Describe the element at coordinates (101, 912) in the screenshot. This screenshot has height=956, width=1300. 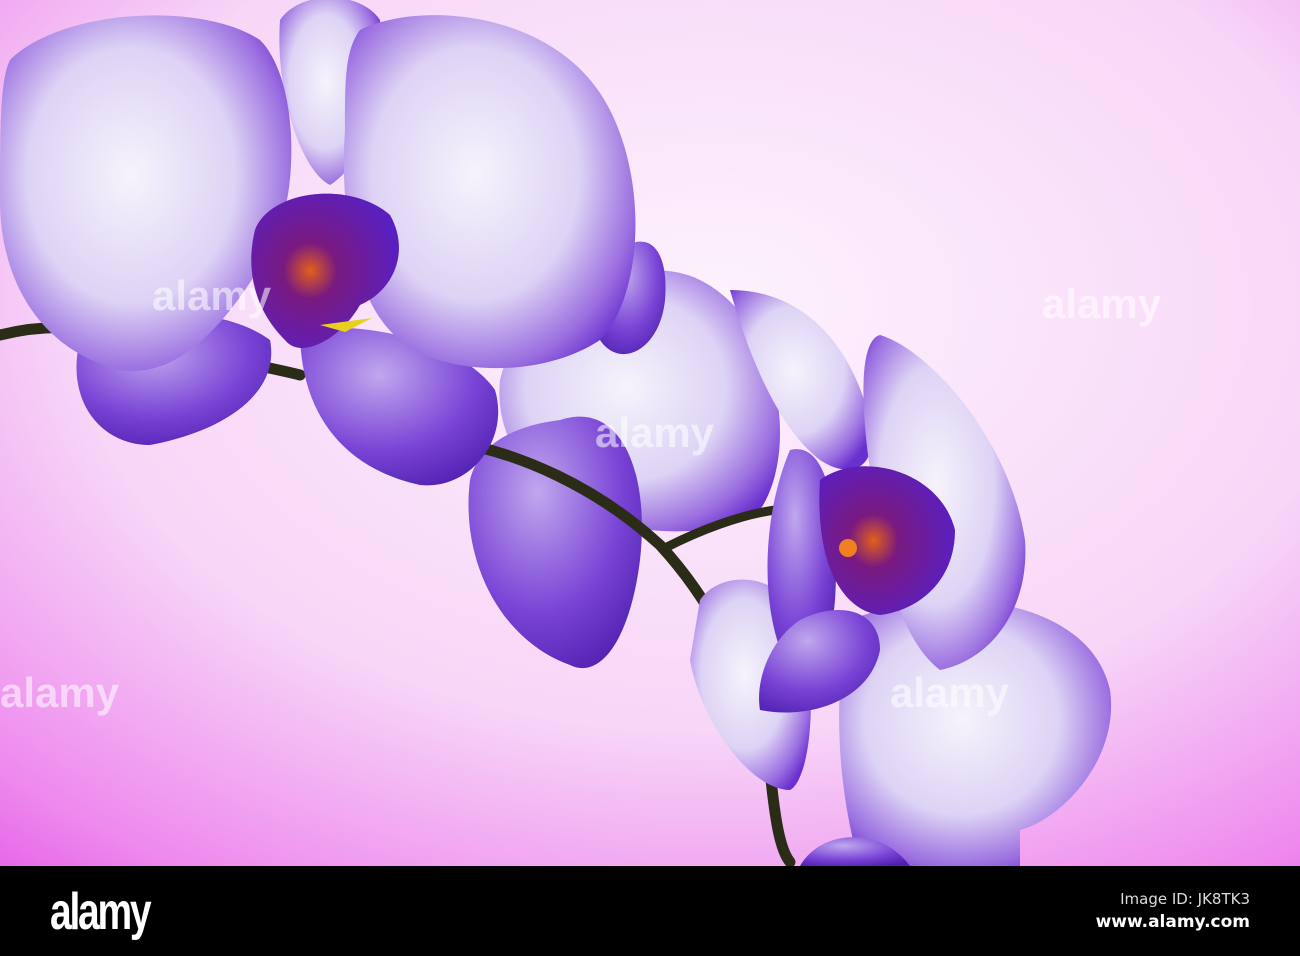
I see `alamy-logo: alamy` at that location.